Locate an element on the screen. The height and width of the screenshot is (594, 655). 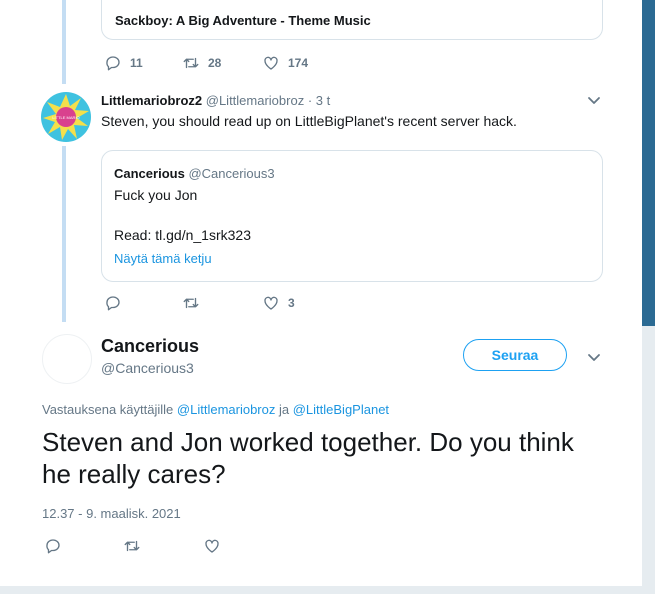
main-retweet-action is located at coordinates (132, 546).